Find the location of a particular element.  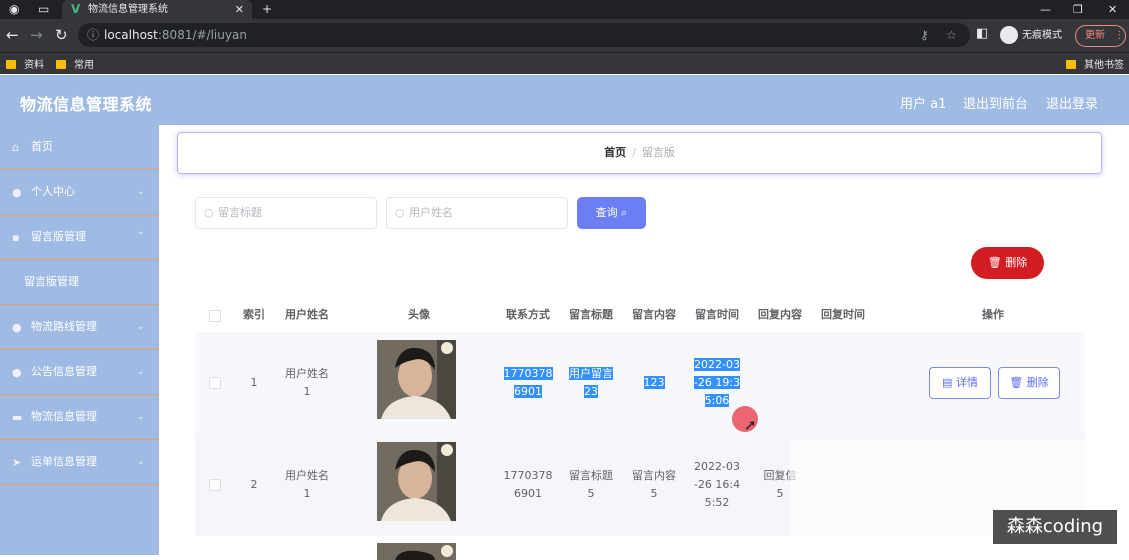

browser-globe-icon: ◉ is located at coordinates (14, 9).